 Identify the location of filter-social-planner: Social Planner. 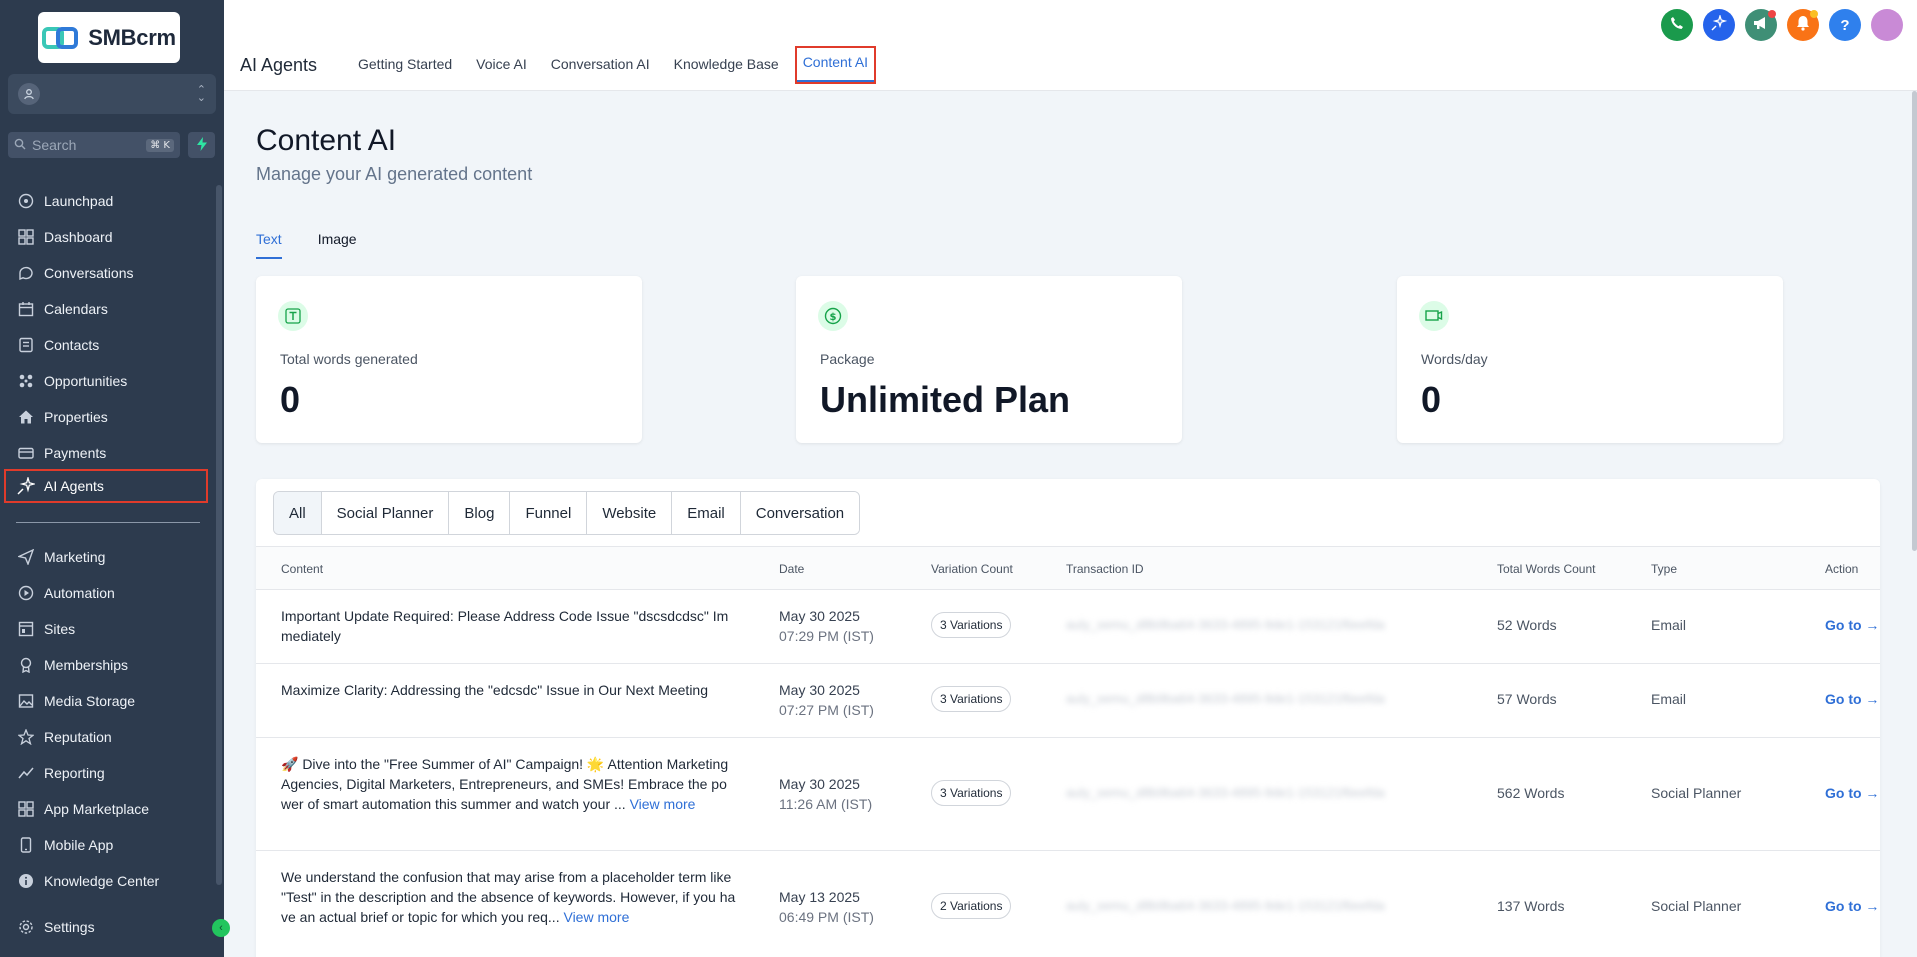
(385, 513).